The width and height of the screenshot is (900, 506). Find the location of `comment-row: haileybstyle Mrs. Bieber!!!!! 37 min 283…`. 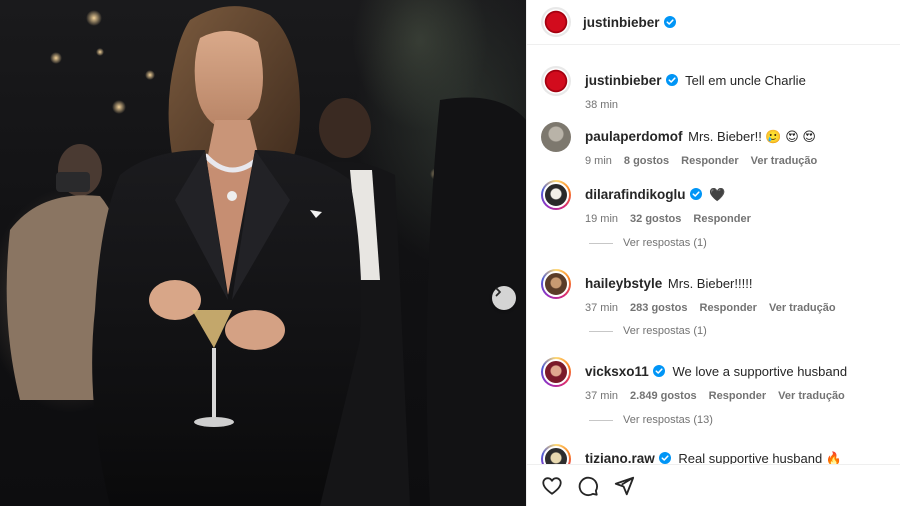

comment-row: haileybstyle Mrs. Bieber!!!!! 37 min 283… is located at coordinates (716, 293).